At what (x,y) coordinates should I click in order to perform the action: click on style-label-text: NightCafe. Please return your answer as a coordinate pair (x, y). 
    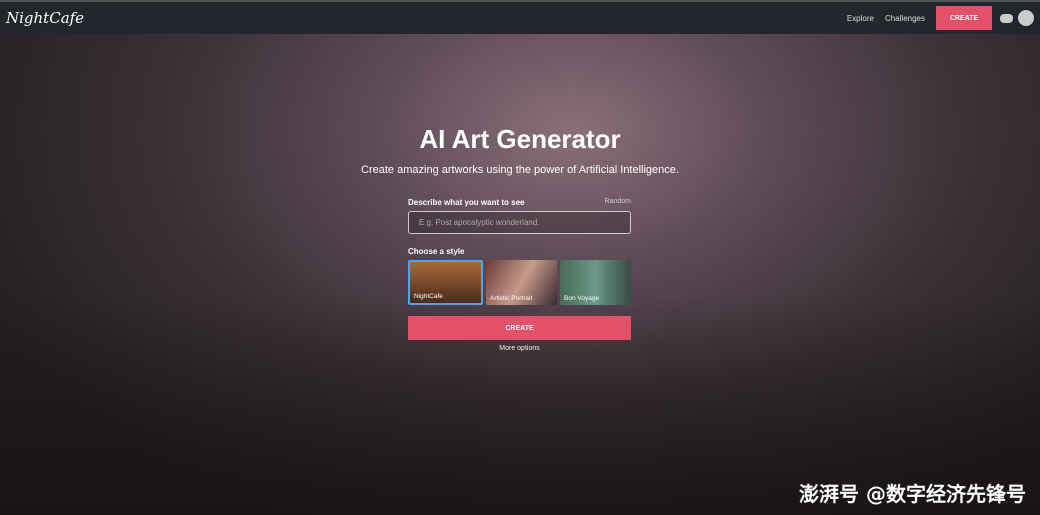
    Looking at the image, I should click on (428, 296).